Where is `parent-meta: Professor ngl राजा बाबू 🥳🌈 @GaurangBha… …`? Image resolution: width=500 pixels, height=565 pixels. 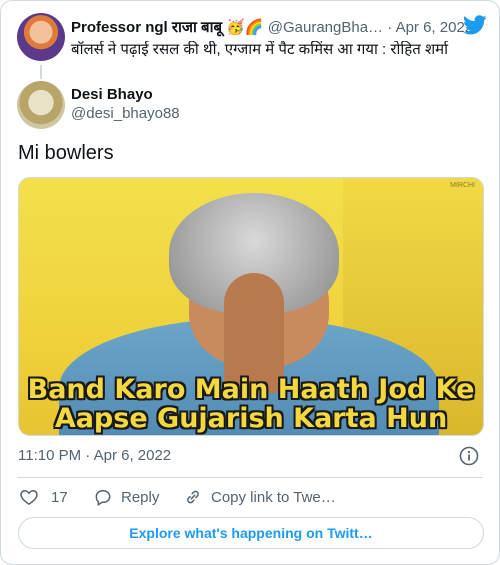
parent-meta: Professor ngl राजा बाबू 🥳🌈 @GaurangBha… … is located at coordinates (279, 27).